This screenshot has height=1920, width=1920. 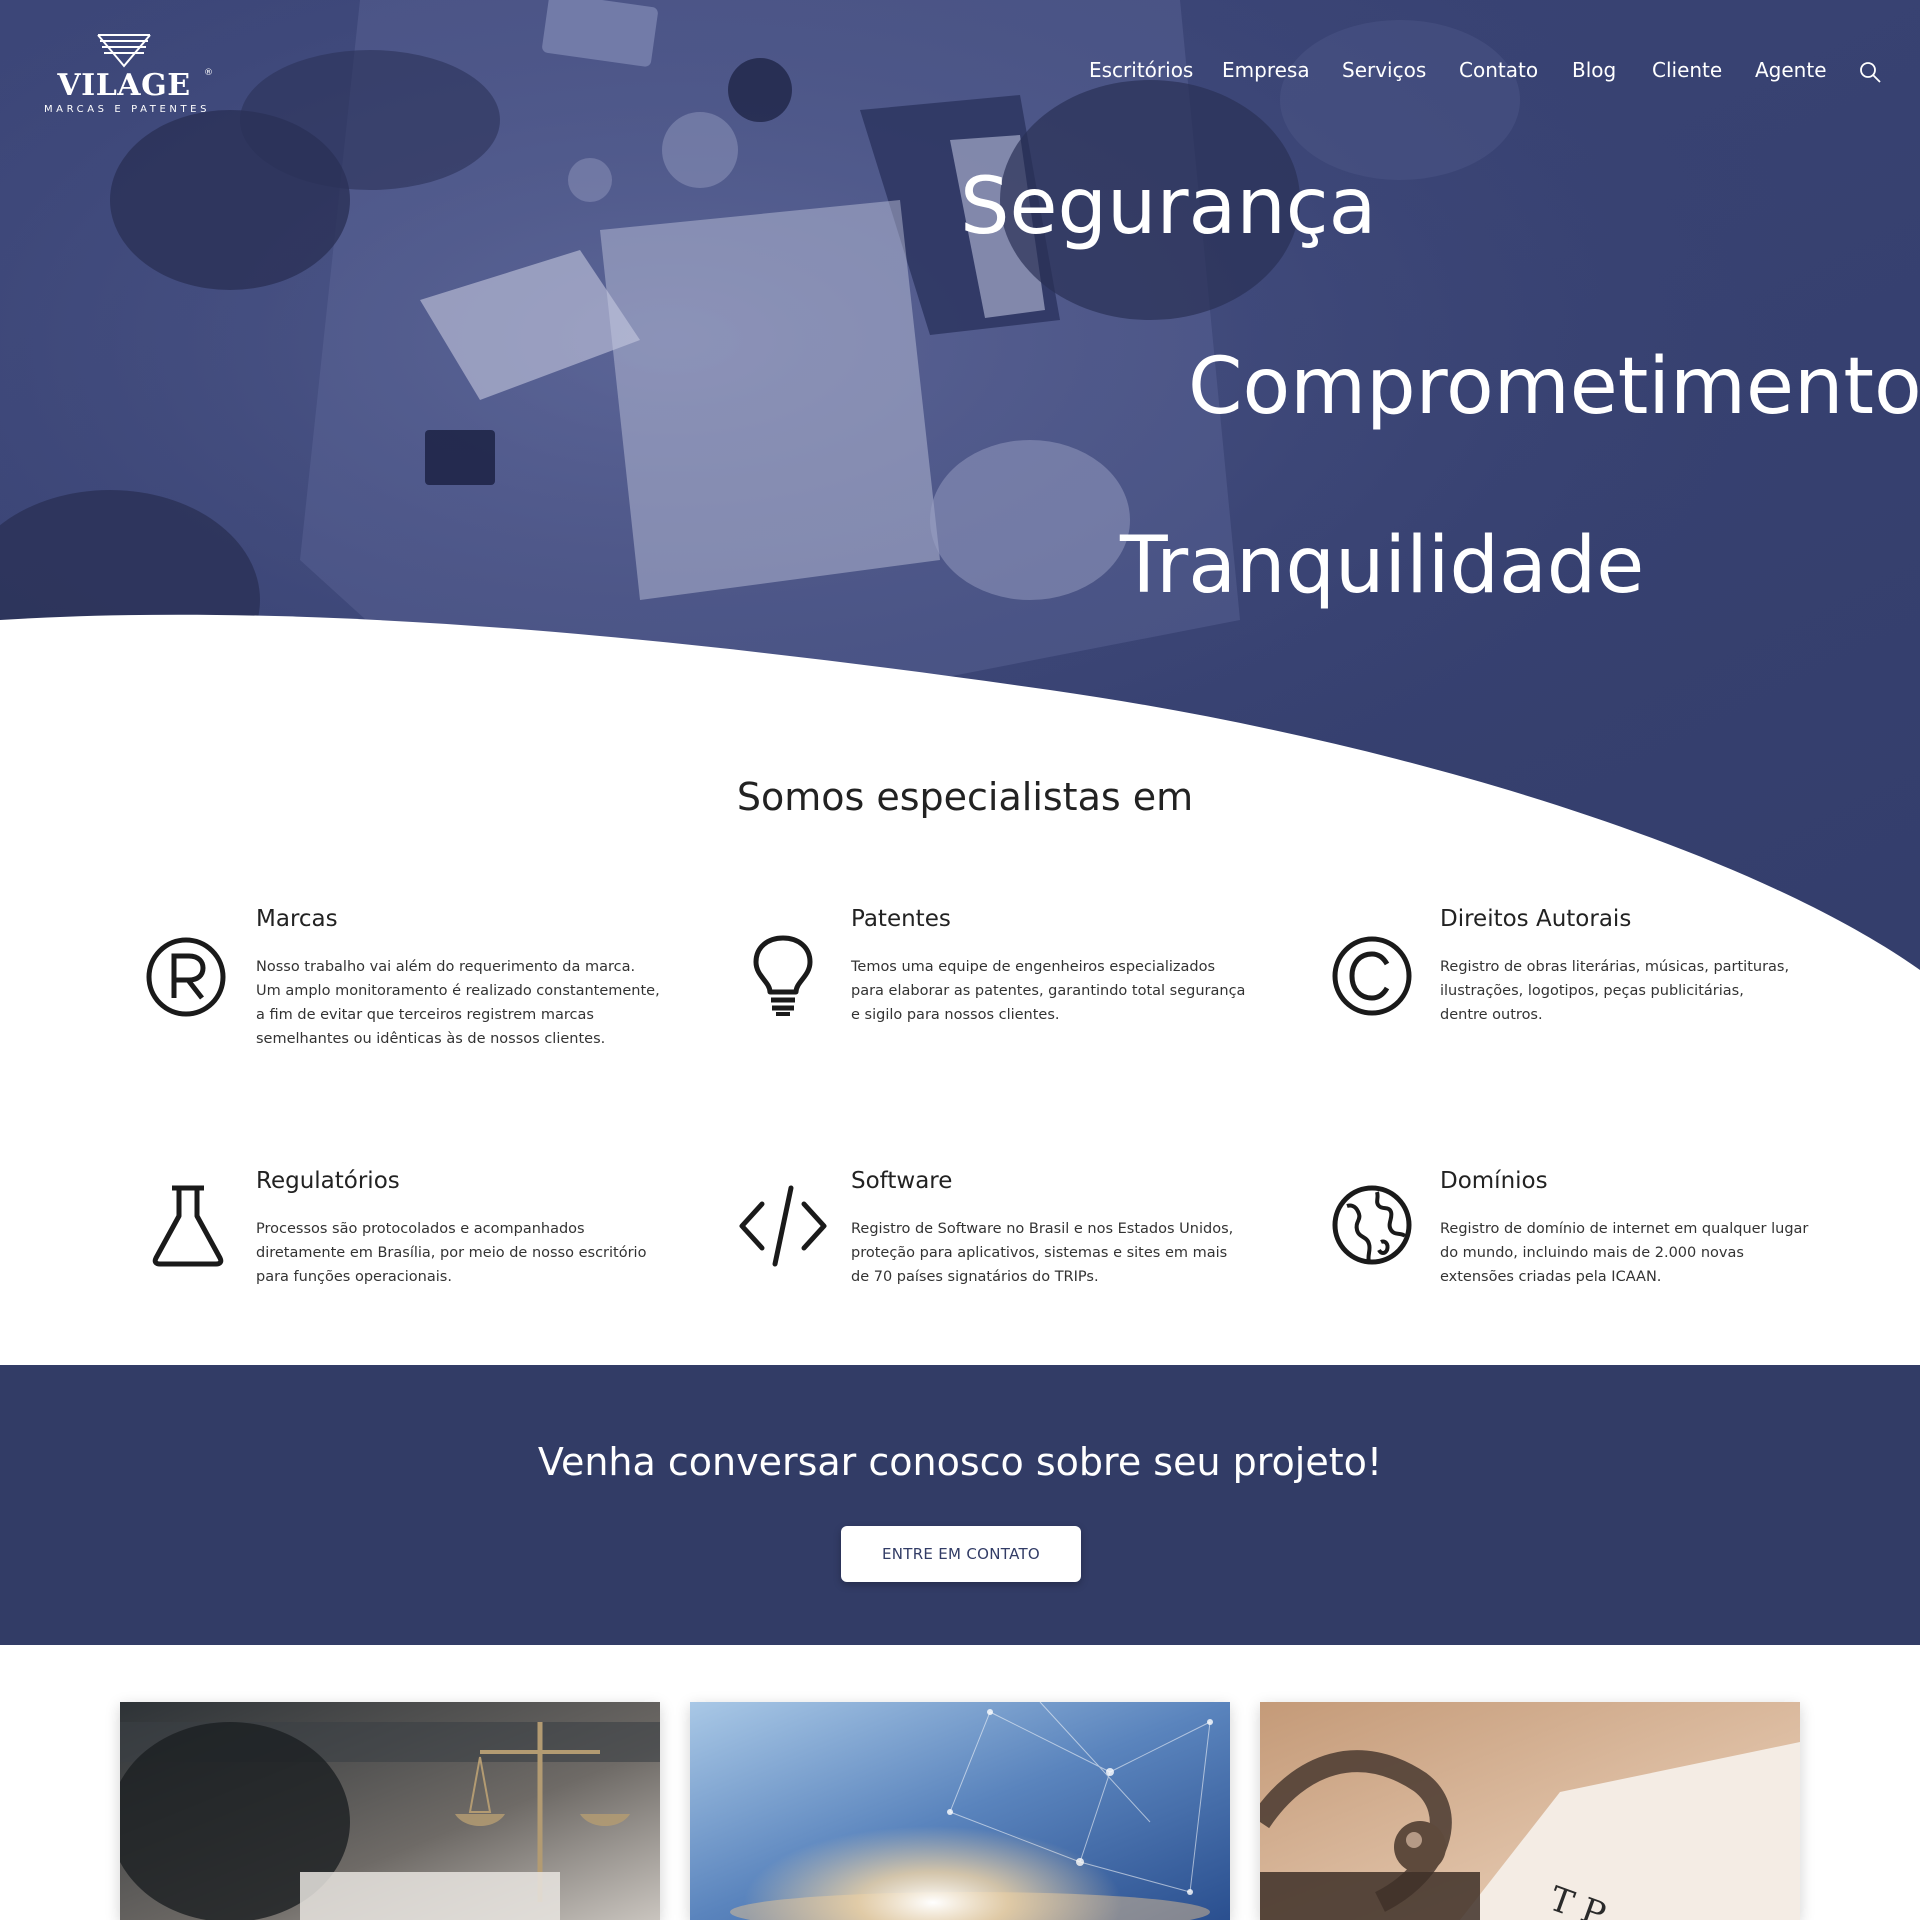 I want to click on blog-card-network, so click(x=960, y=1811).